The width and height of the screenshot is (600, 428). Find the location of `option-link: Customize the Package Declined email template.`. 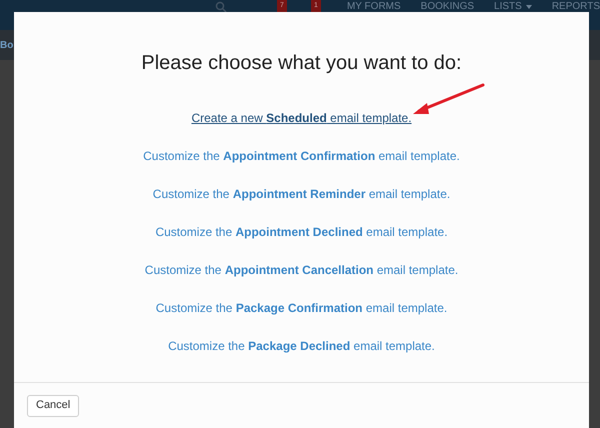

option-link: Customize the Package Declined email template. is located at coordinates (301, 346).